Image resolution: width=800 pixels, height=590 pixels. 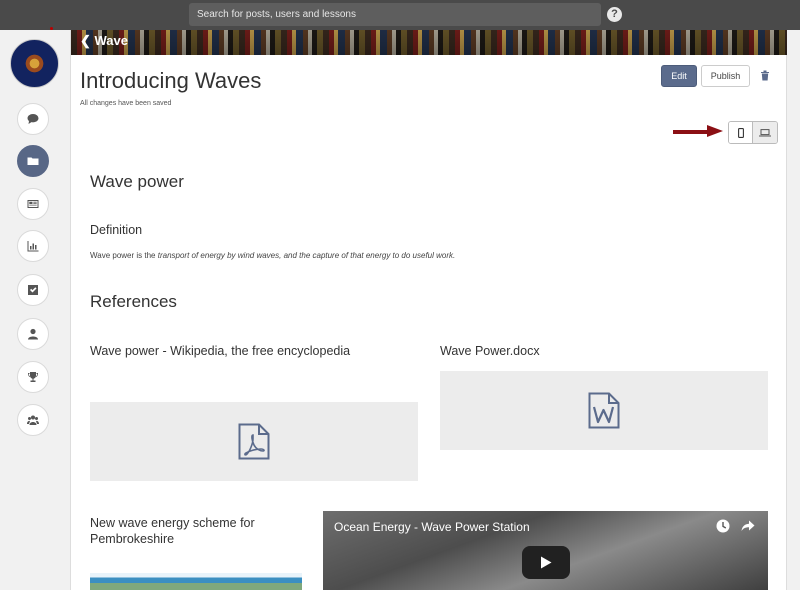 I want to click on sidebar, so click(x=35, y=310).